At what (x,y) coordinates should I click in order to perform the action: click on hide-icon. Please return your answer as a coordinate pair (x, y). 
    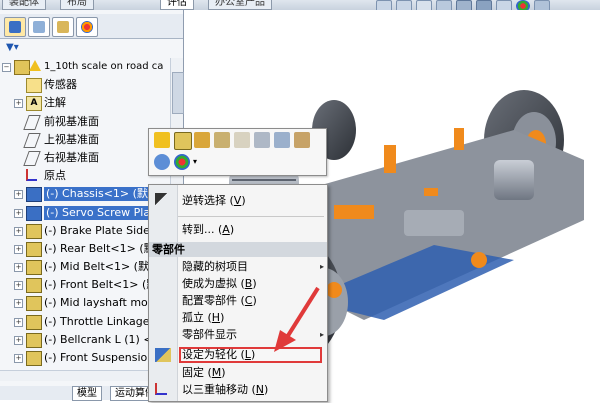
    Looking at the image, I should click on (262, 140).